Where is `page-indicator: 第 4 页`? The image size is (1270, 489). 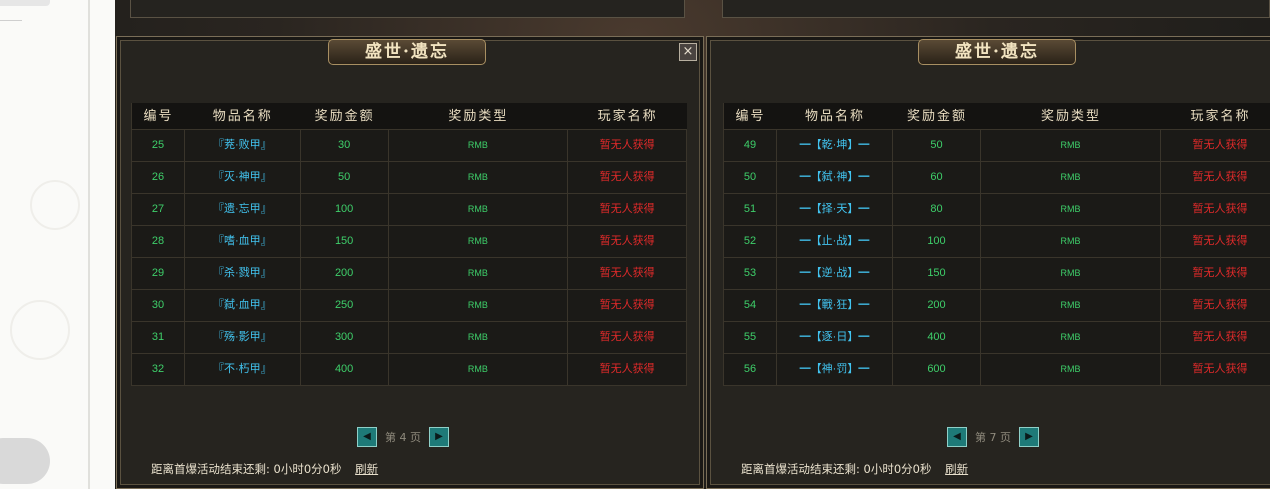 page-indicator: 第 4 页 is located at coordinates (403, 437).